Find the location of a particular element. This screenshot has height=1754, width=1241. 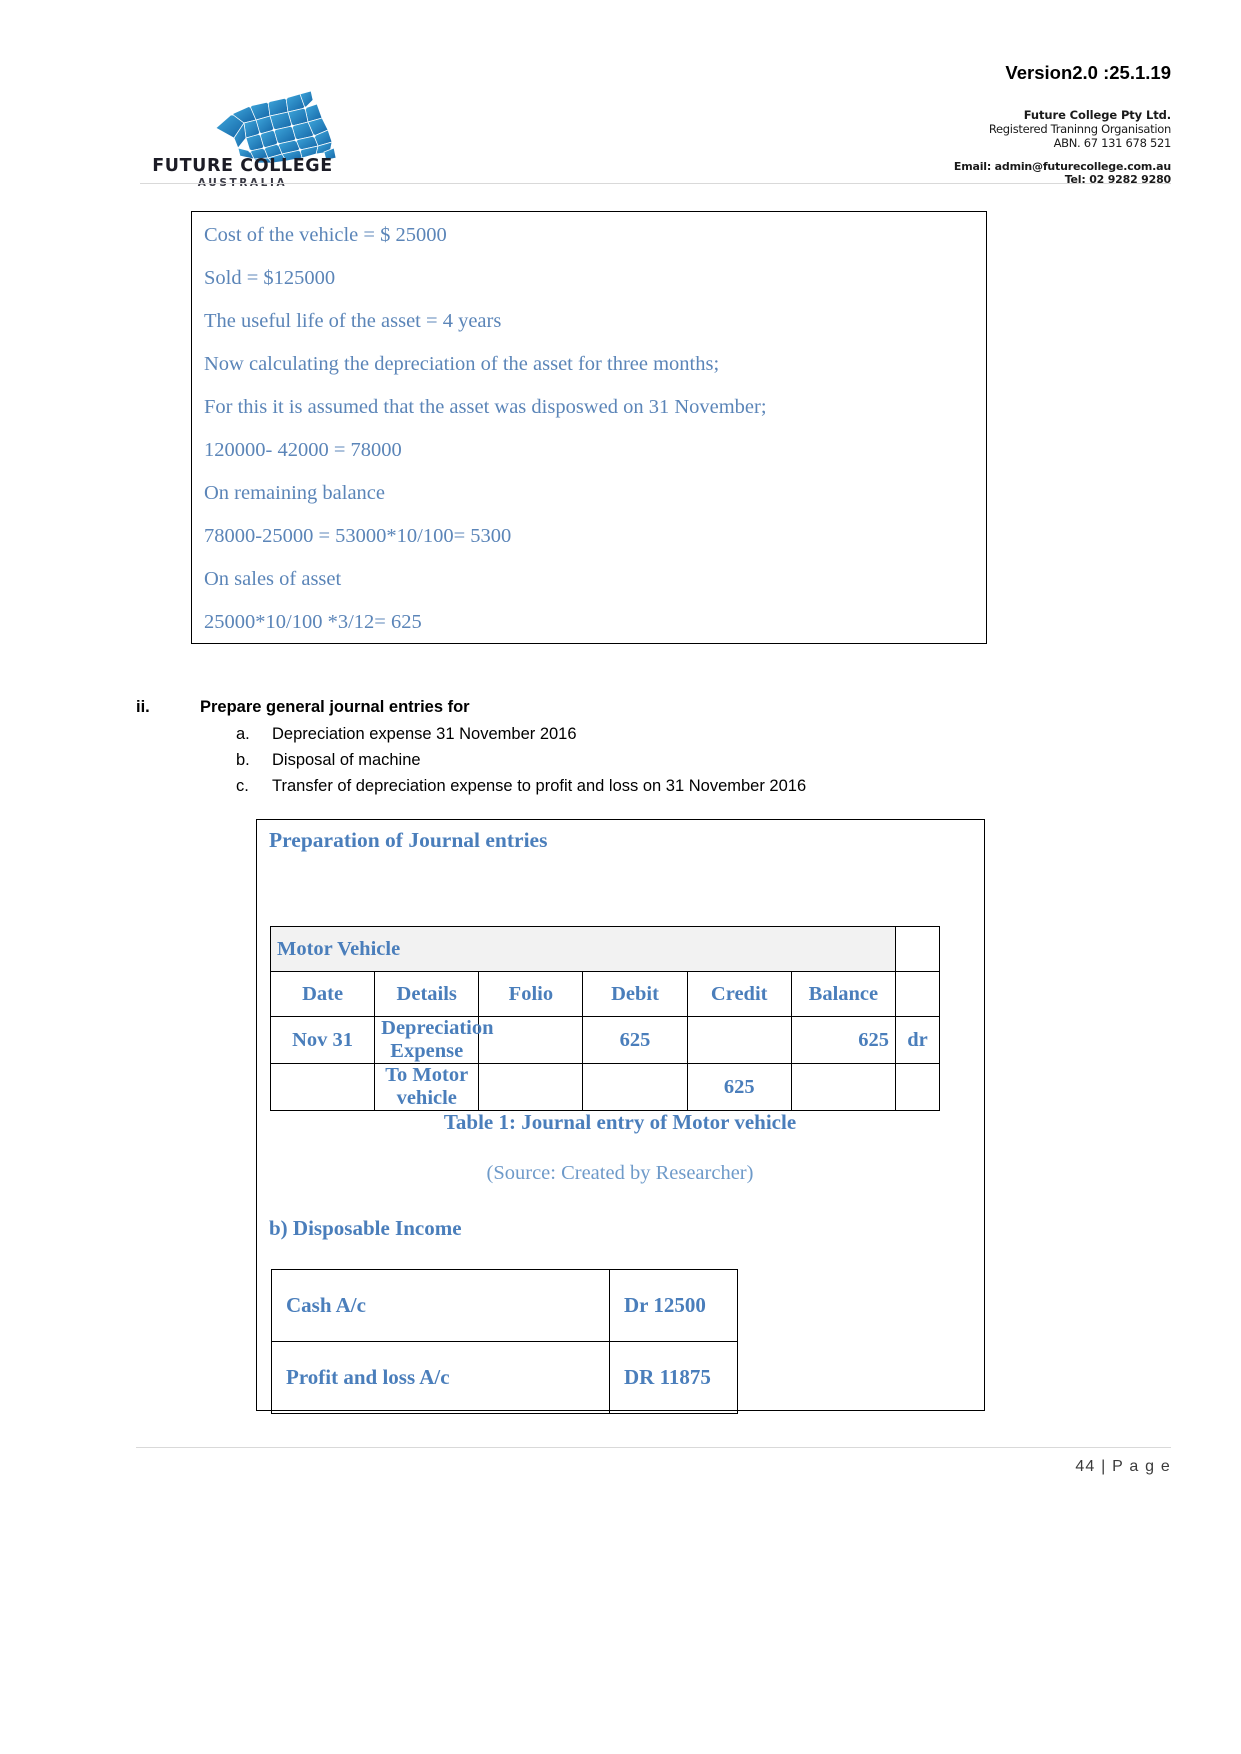

org-telephone: Tel: 02 9282 9280 is located at coordinates (1118, 180).